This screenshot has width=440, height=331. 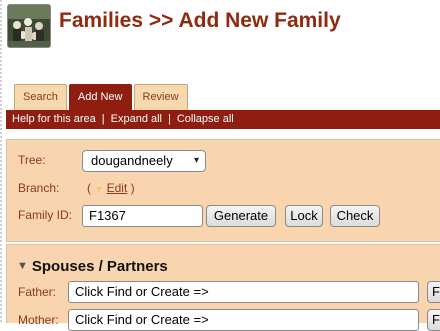 I want to click on check-button: Check, so click(x=355, y=216).